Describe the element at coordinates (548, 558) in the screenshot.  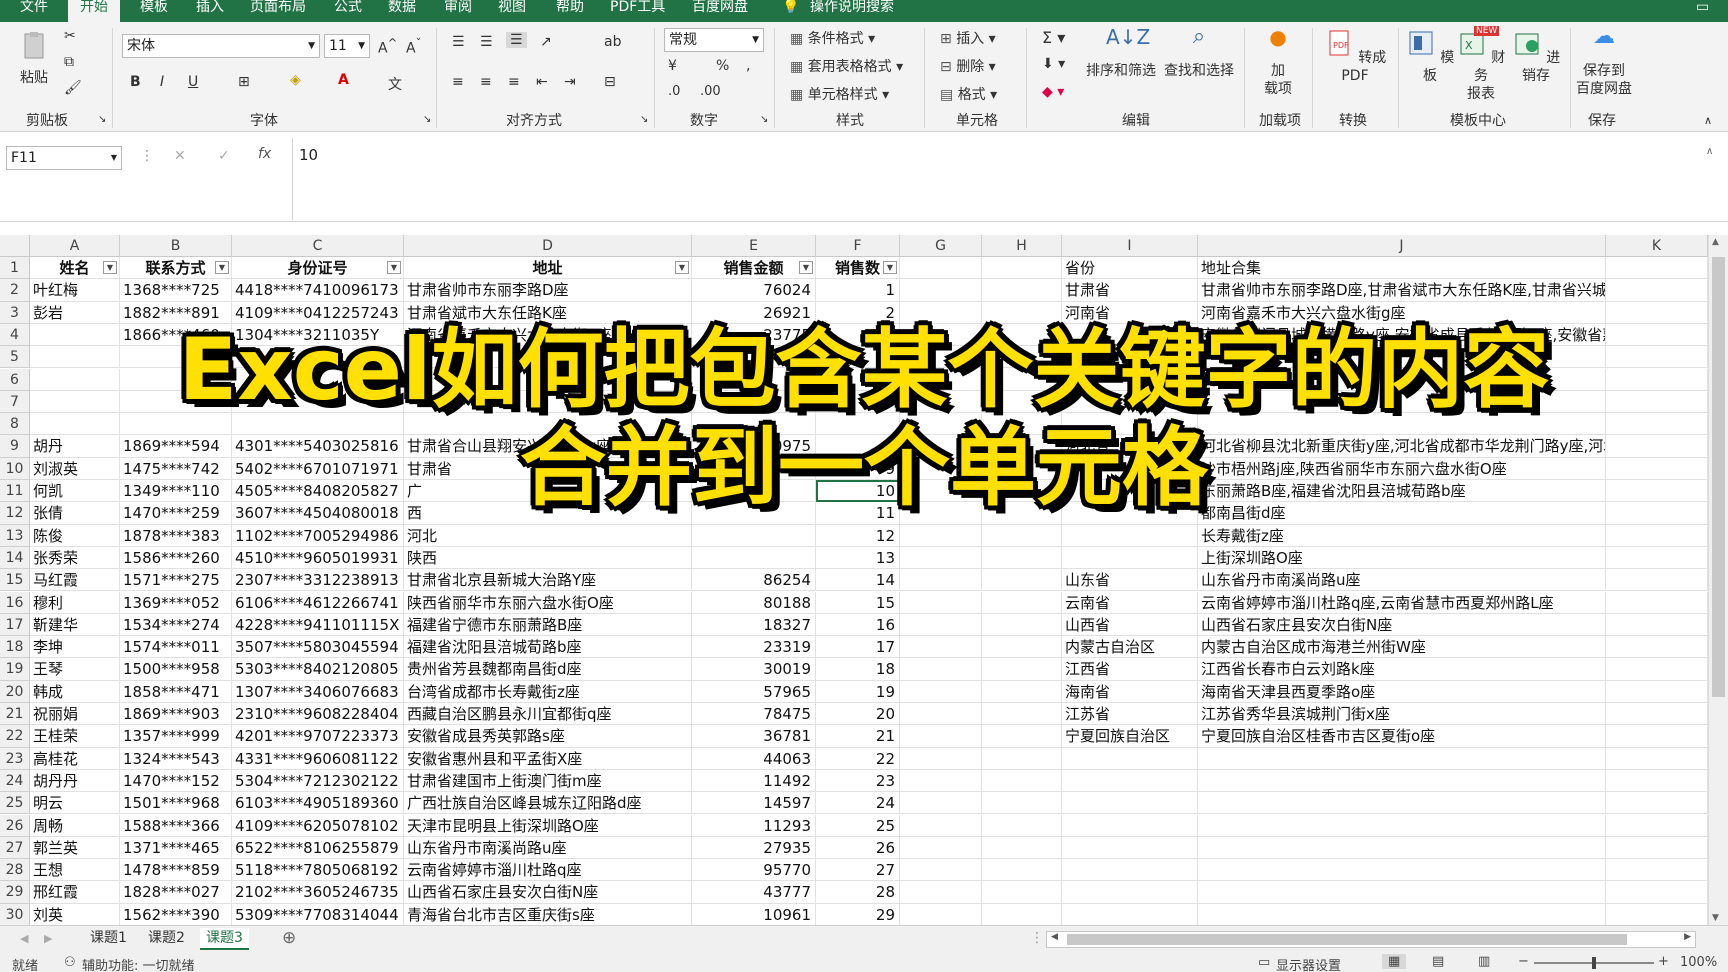
I see `data-cell: 陕西` at that location.